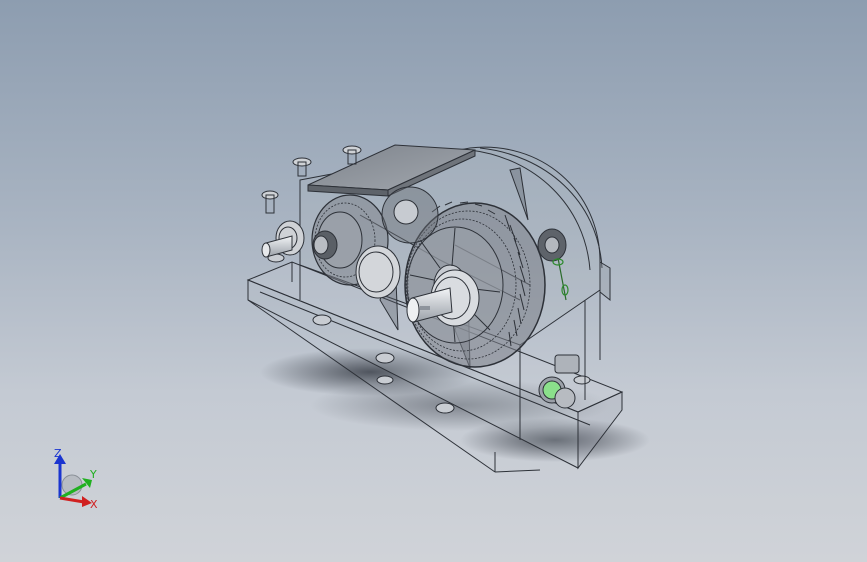 This screenshot has width=867, height=562. Describe the element at coordinates (72, 500) in the screenshot. I see `x-axis` at that location.